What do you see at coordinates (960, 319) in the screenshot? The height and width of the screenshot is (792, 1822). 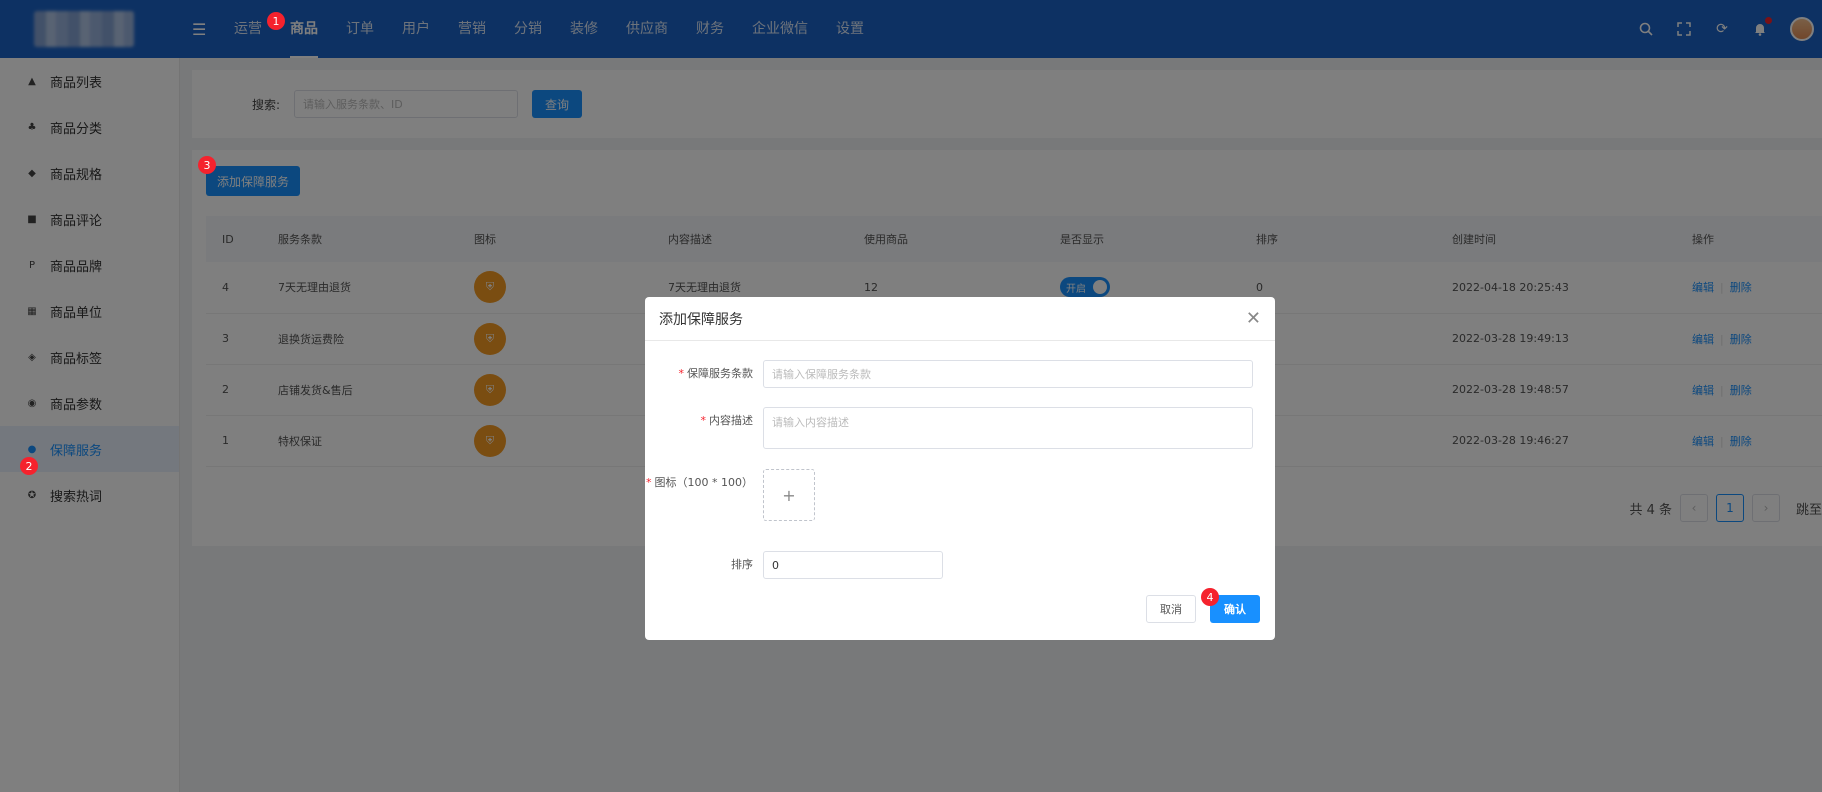 I see `modal-header: 添加保障服务 ✕` at bounding box center [960, 319].